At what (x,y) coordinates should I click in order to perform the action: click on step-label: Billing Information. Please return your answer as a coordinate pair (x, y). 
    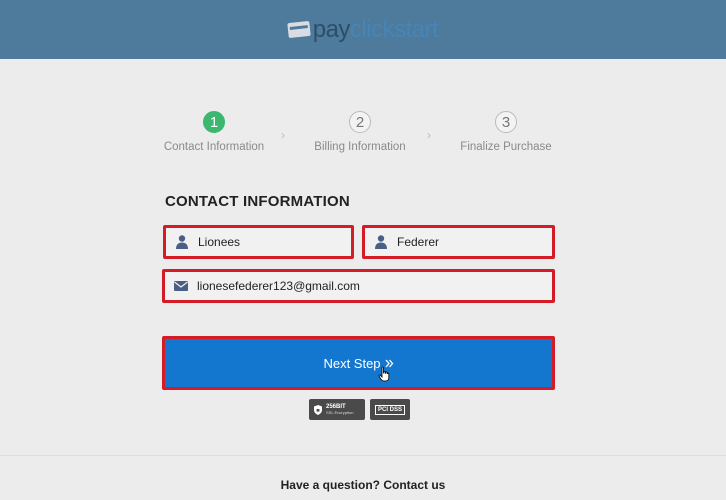
    Looking at the image, I should click on (360, 147).